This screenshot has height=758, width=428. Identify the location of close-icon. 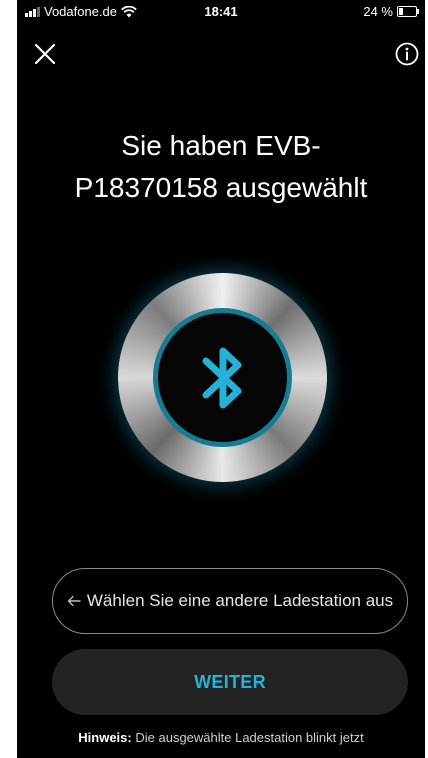
(45, 54).